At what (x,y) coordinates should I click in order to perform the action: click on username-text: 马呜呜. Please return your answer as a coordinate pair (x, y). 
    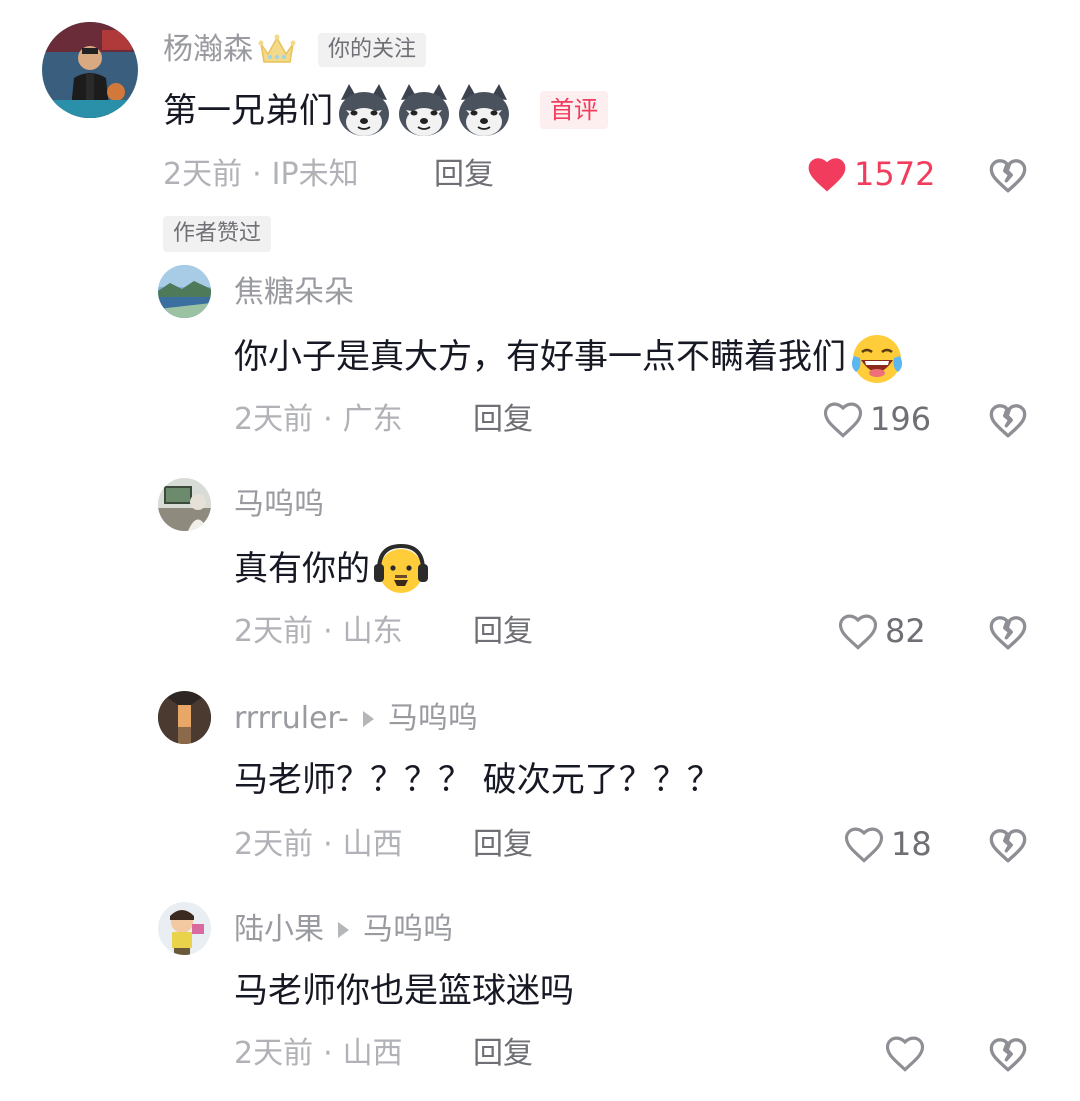
    Looking at the image, I should click on (279, 504).